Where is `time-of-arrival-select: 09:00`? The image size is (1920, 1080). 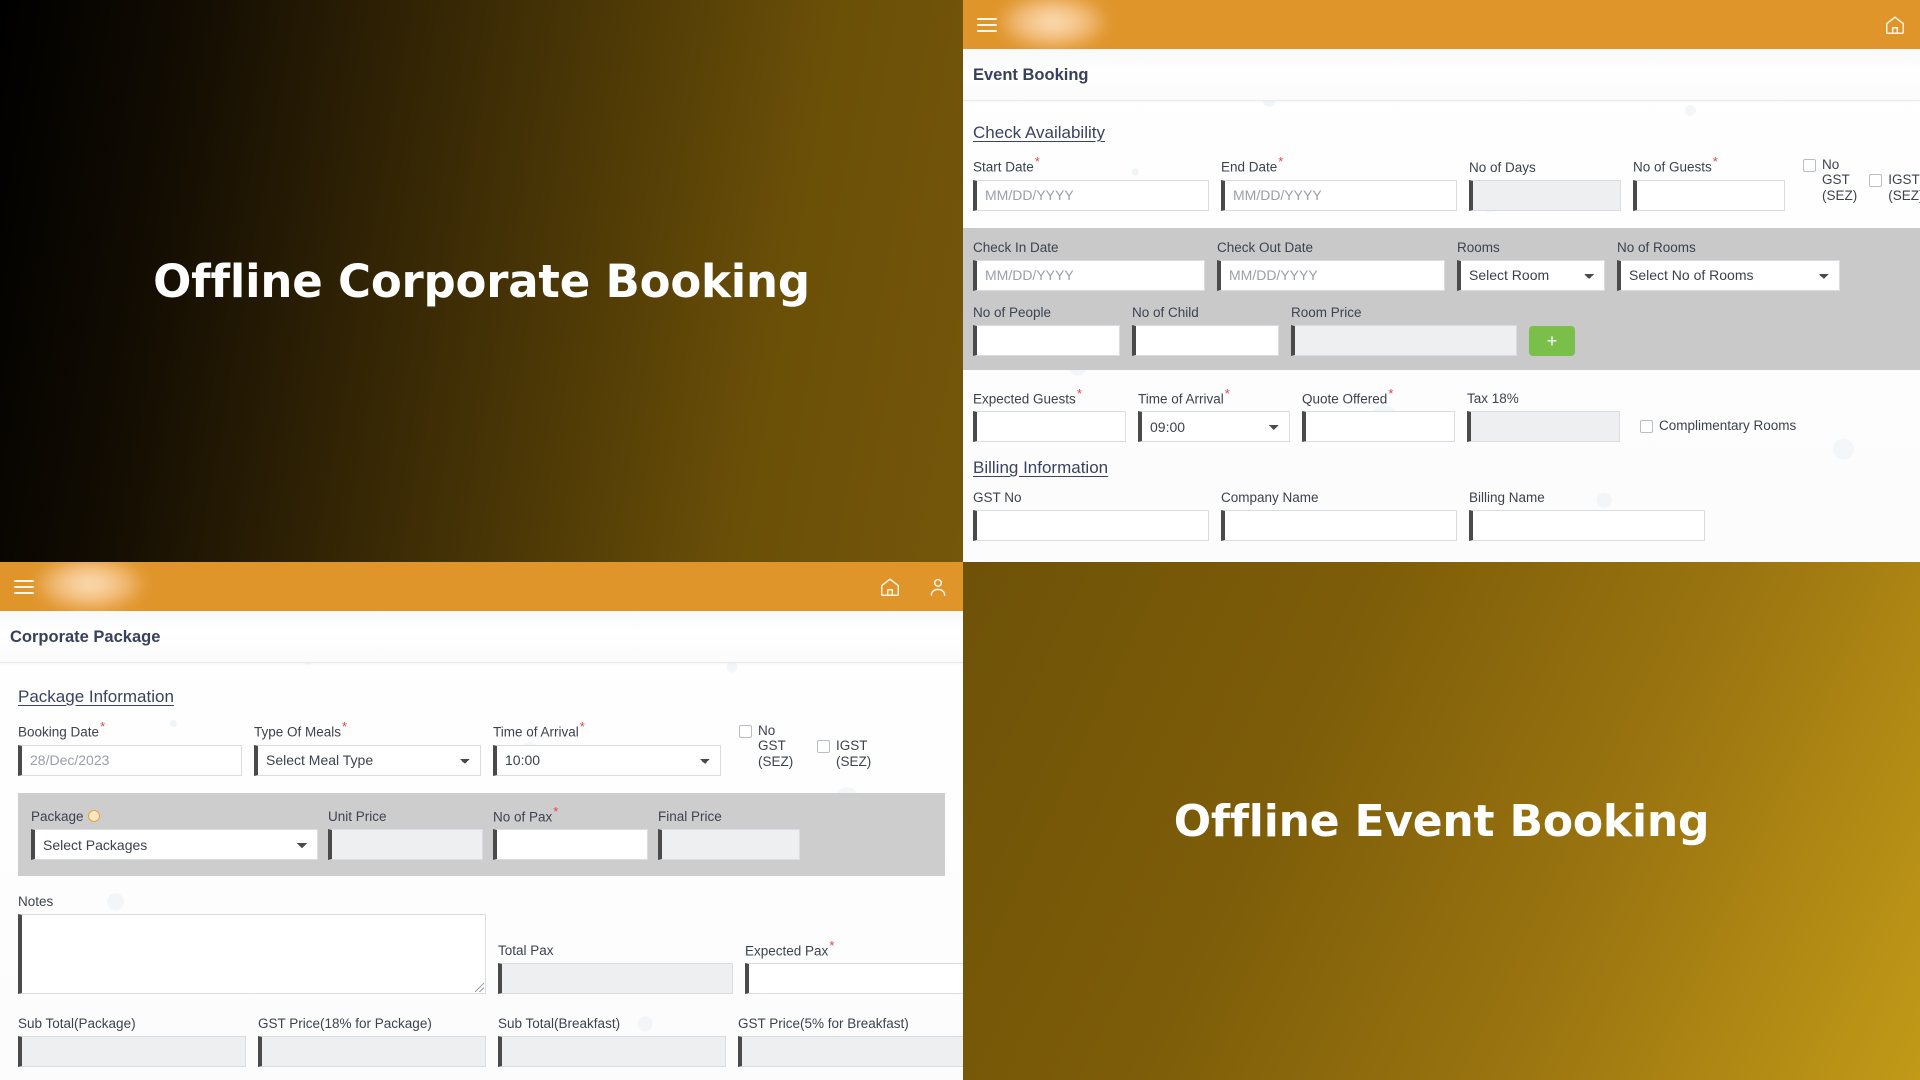
time-of-arrival-select: 09:00 is located at coordinates (1214, 426).